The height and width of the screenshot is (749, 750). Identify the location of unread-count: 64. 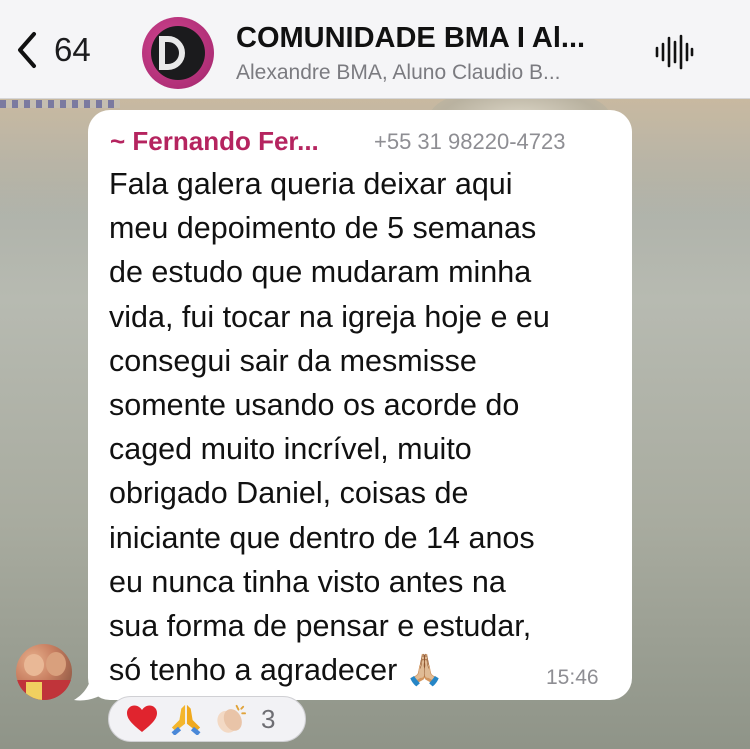
(72, 49).